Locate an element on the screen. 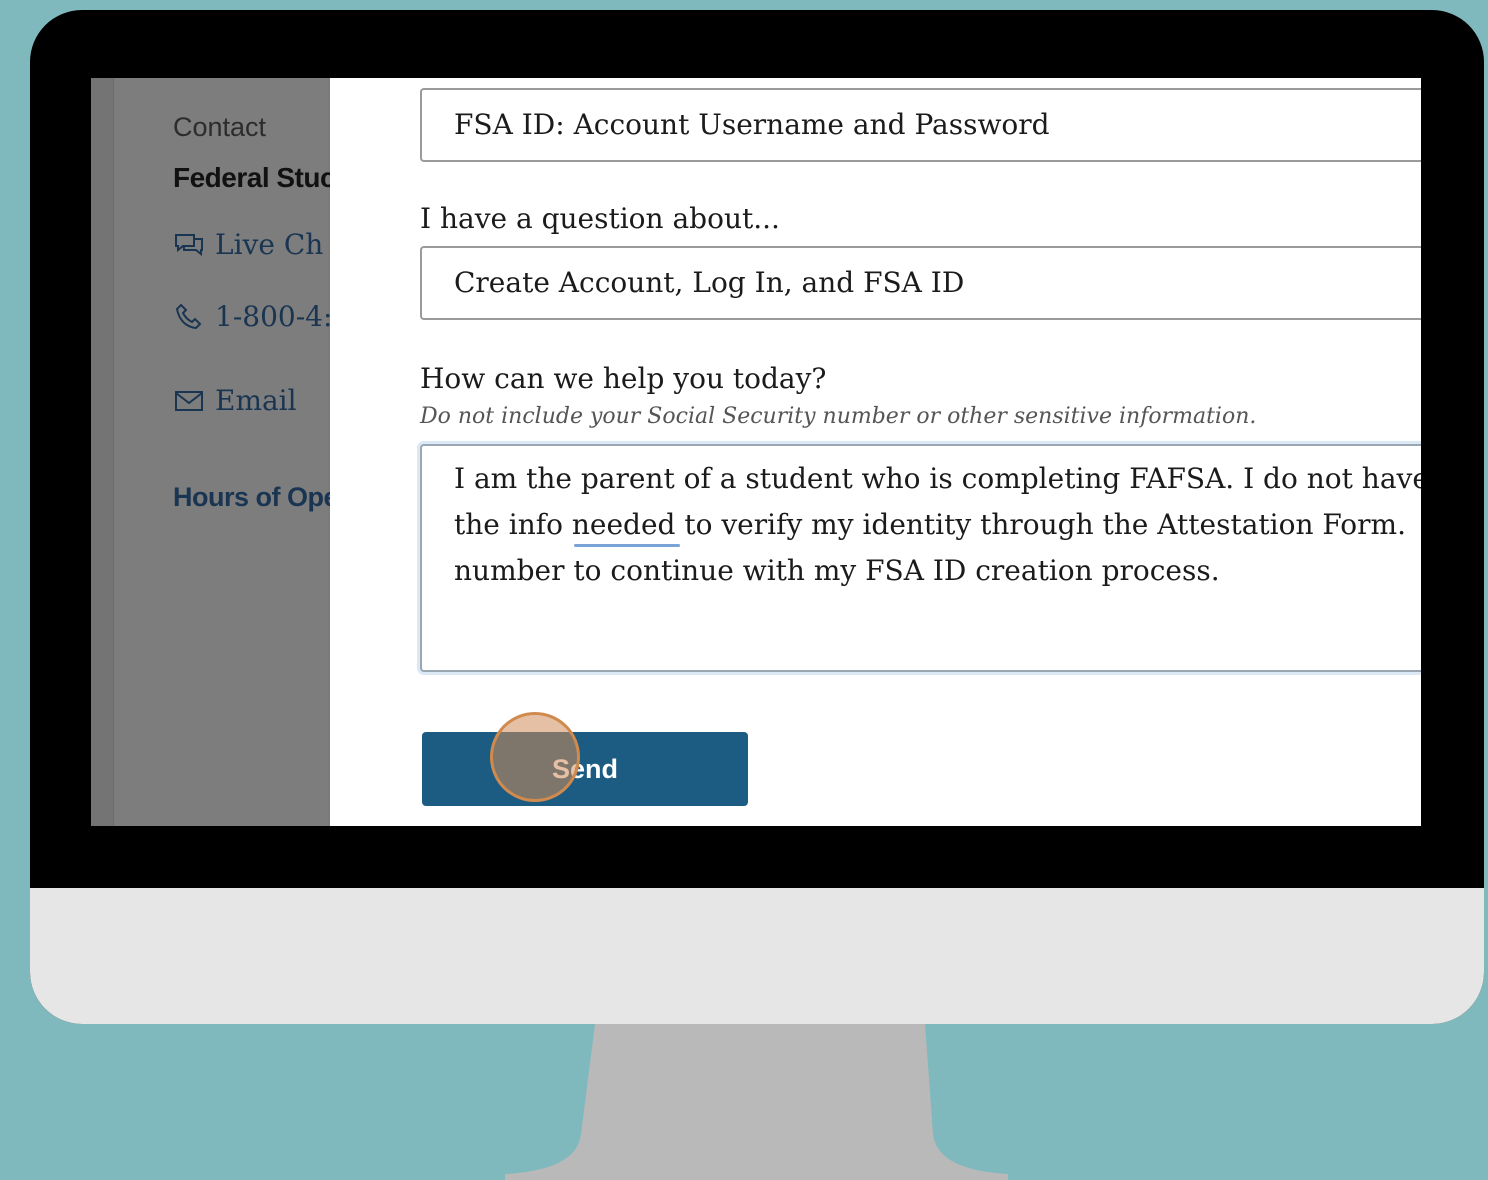 The image size is (1488, 1180). question-select: Create Account, Log In, and FSA ID is located at coordinates (920, 283).